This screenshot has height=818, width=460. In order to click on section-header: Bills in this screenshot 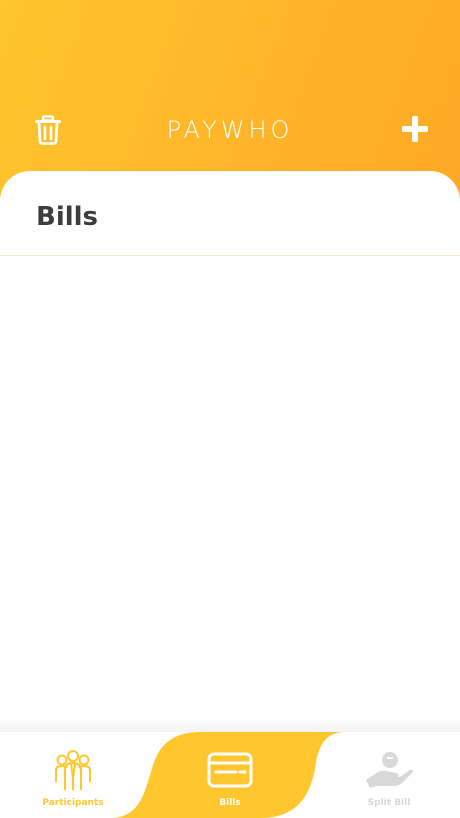, I will do `click(230, 213)`.